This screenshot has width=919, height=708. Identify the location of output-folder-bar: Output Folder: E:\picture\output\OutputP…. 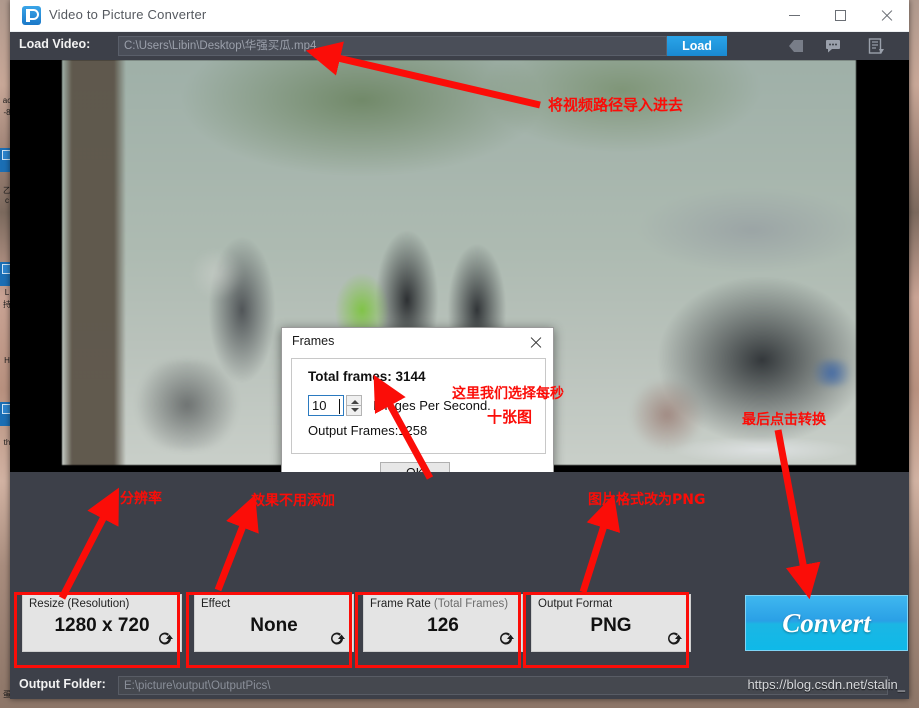
(459, 685).